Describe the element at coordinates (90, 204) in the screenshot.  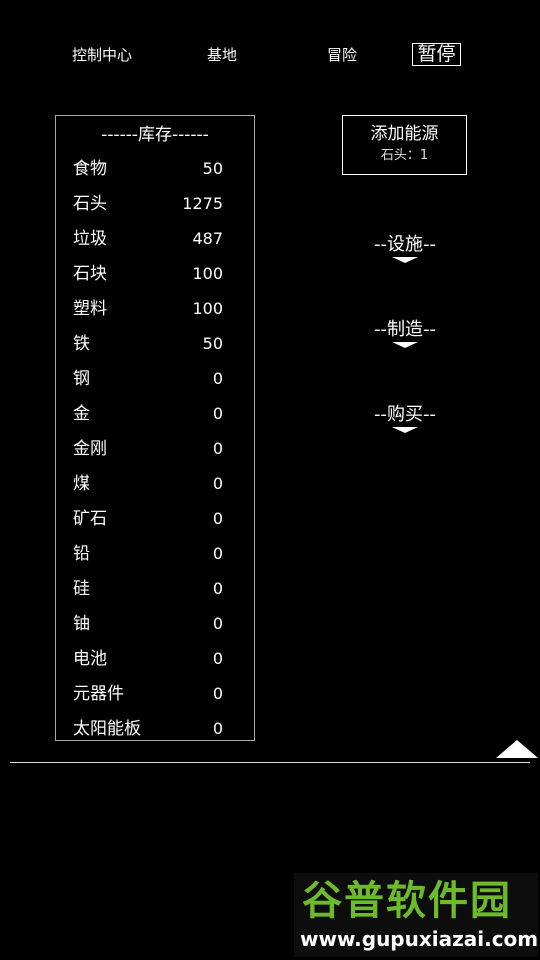
I see `inventory-item-name: 石头` at that location.